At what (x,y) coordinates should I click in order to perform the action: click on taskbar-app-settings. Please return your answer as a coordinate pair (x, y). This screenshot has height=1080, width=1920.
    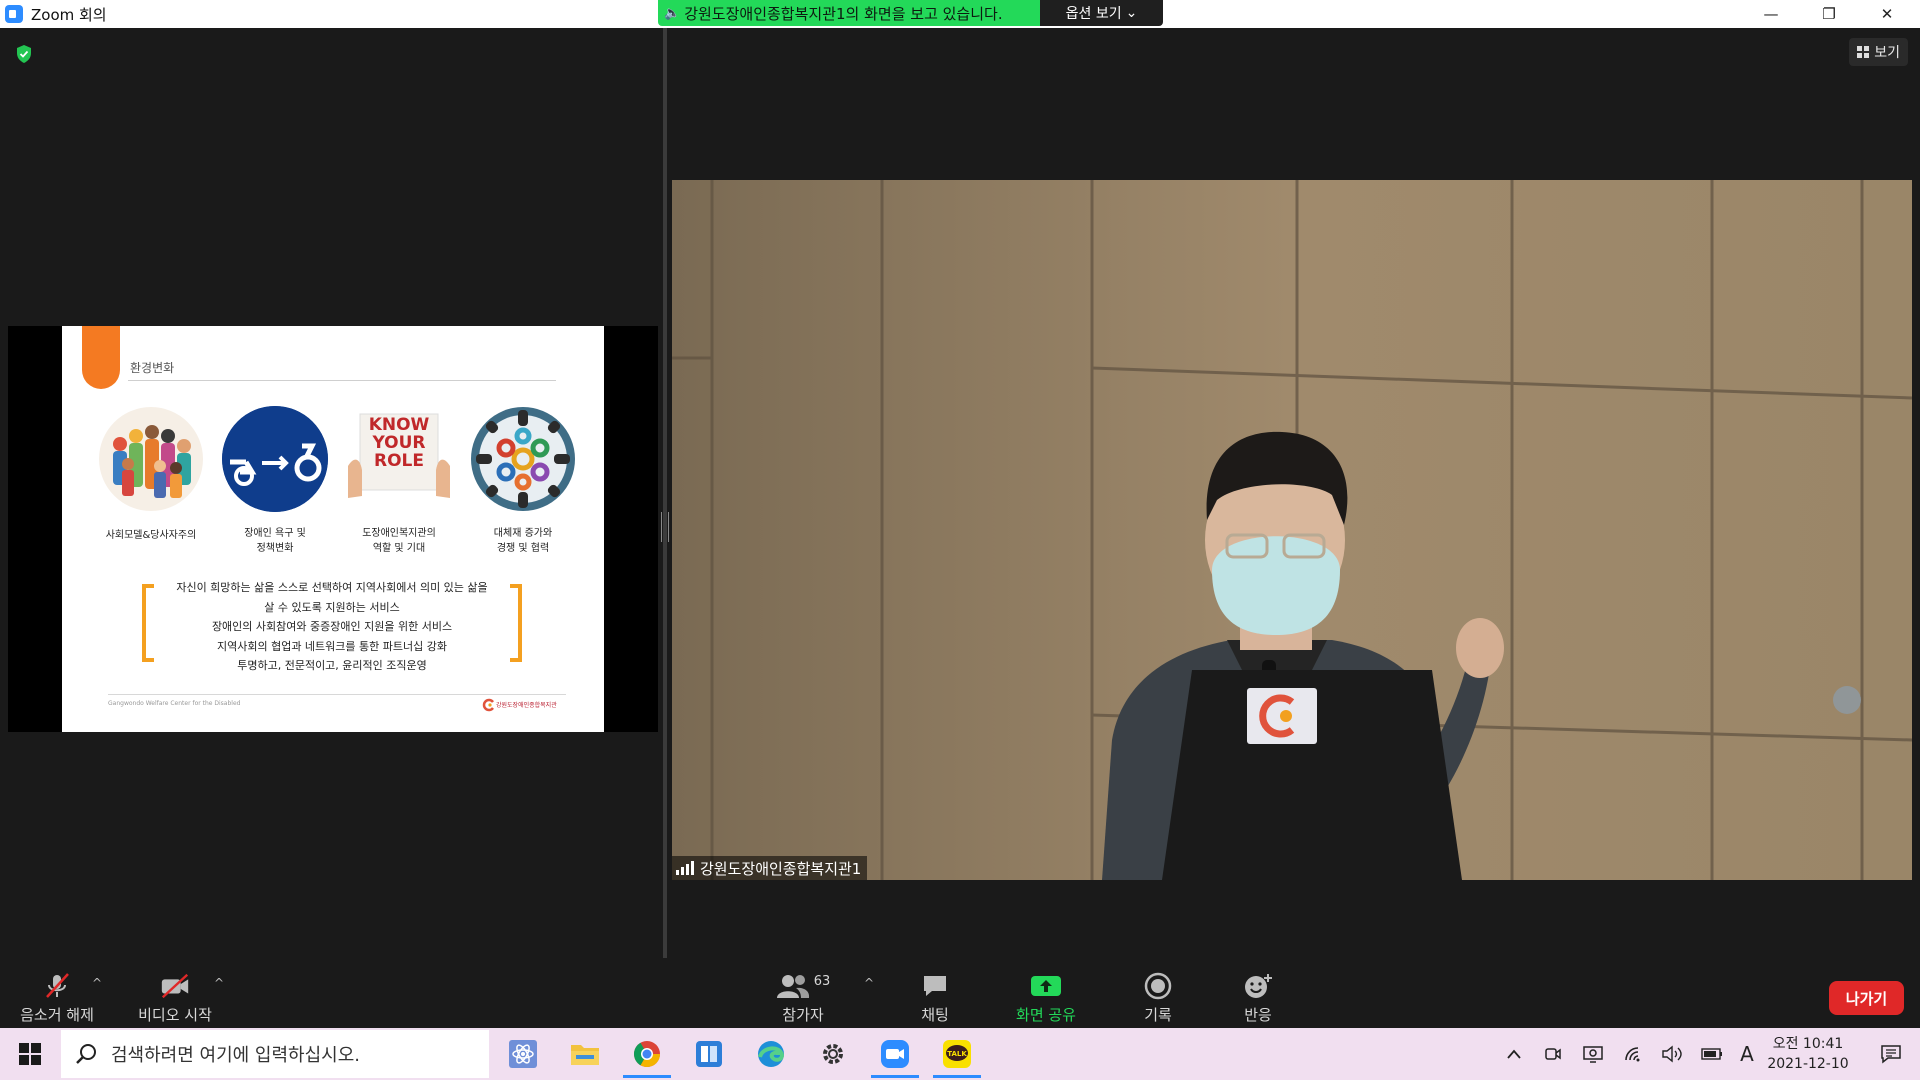
    Looking at the image, I should click on (833, 1054).